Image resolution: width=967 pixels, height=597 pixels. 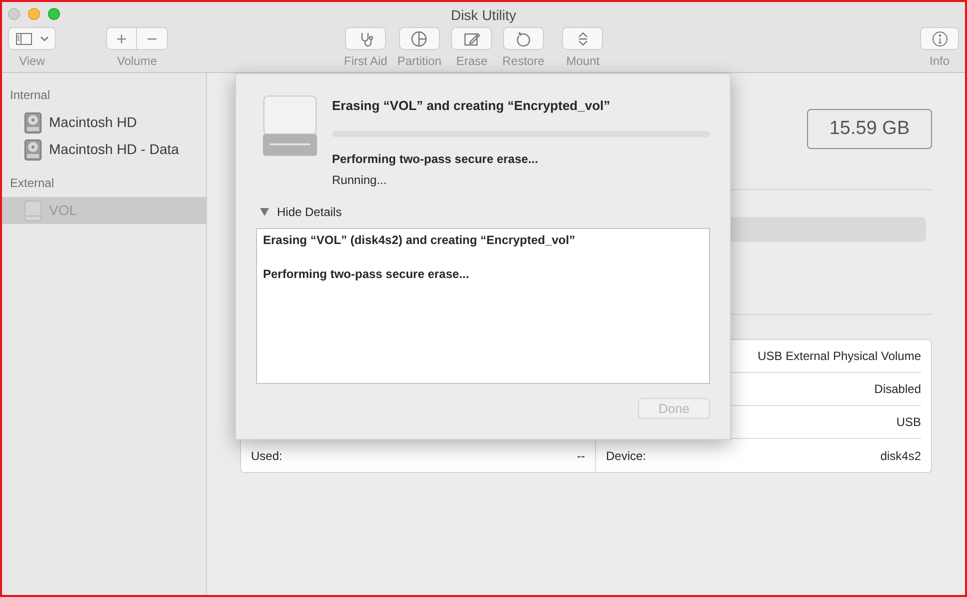 What do you see at coordinates (32, 61) in the screenshot?
I see `toolbar-label: View` at bounding box center [32, 61].